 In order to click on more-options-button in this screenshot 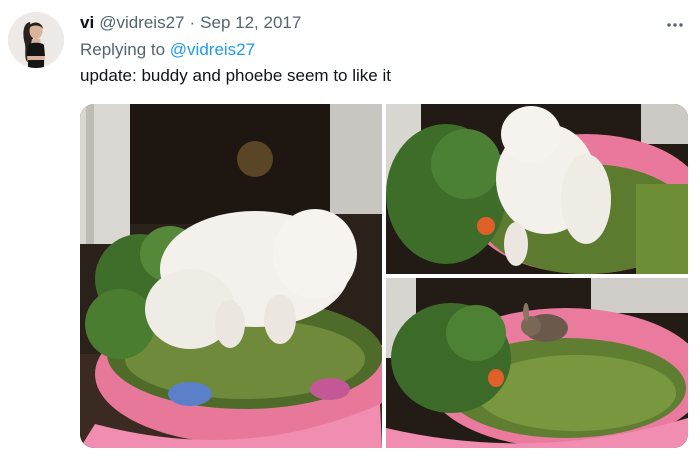, I will do `click(675, 25)`.